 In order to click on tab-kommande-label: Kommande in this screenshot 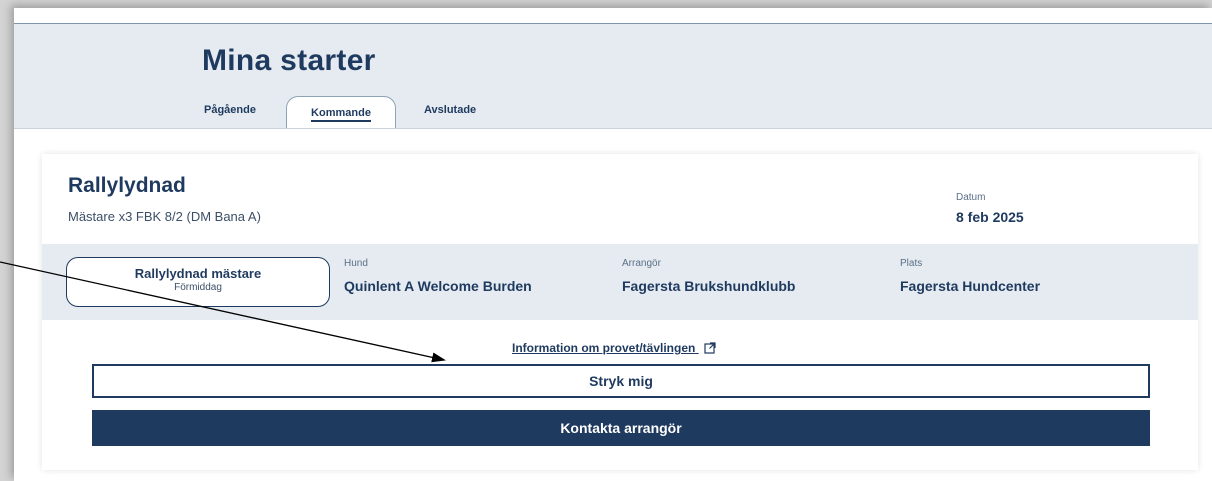, I will do `click(341, 114)`.